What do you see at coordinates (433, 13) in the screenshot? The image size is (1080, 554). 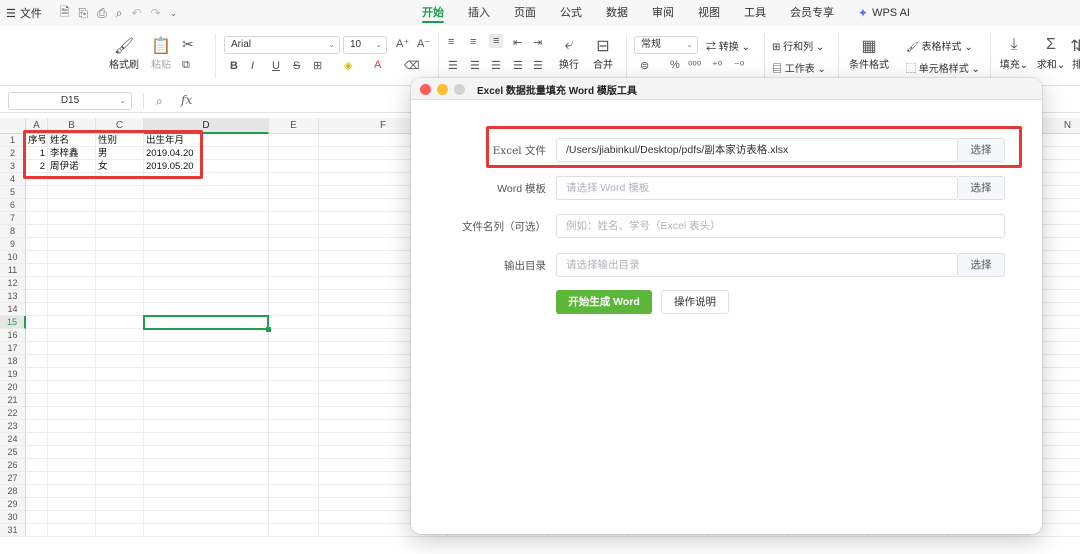 I see `tab-home: 开始` at bounding box center [433, 13].